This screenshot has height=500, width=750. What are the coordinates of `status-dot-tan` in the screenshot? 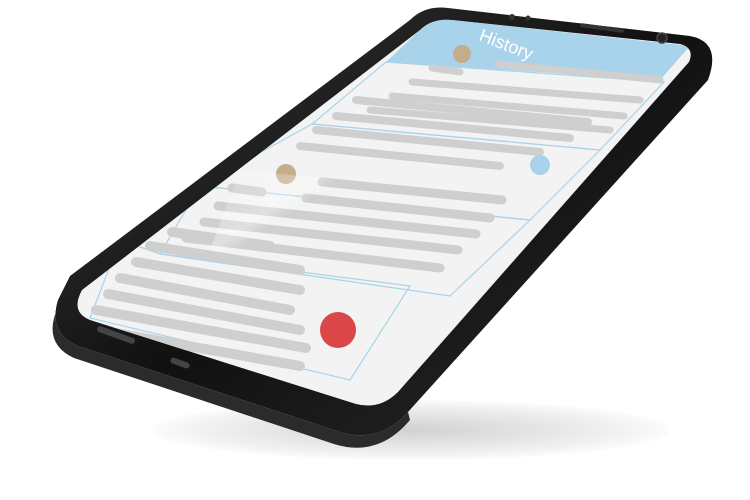 It's located at (462, 54).